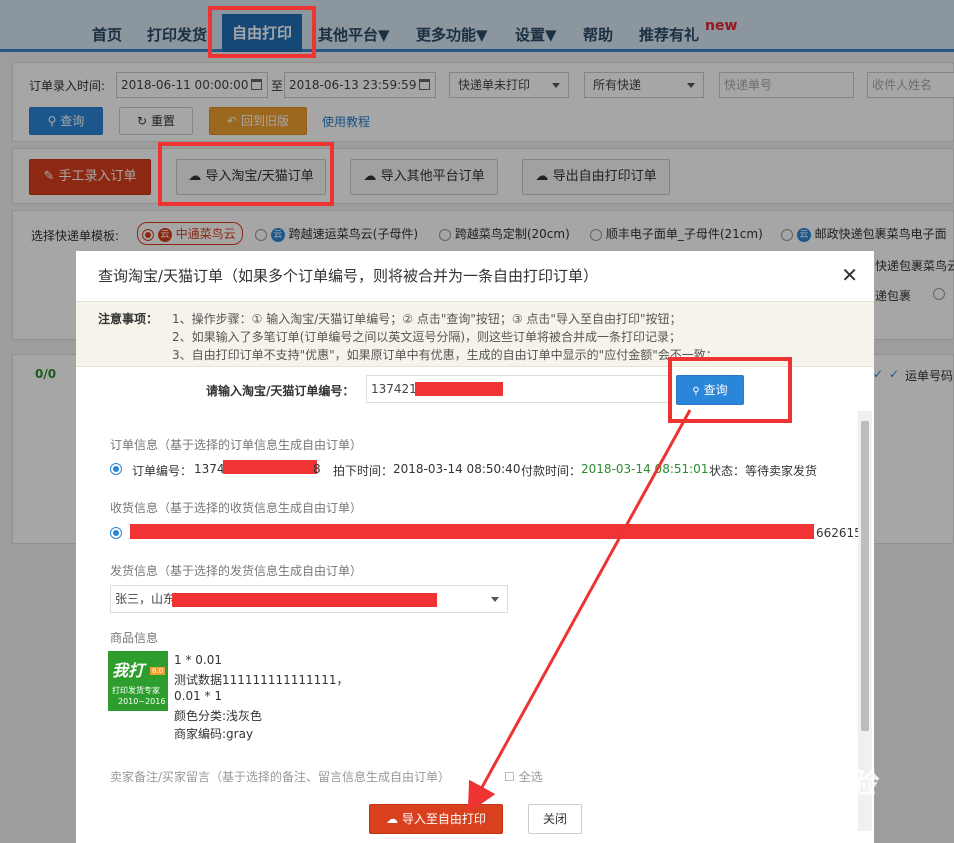 The width and height of the screenshot is (954, 843). What do you see at coordinates (783, 808) in the screenshot?
I see `watermark-url: jingyan.baidu.com` at bounding box center [783, 808].